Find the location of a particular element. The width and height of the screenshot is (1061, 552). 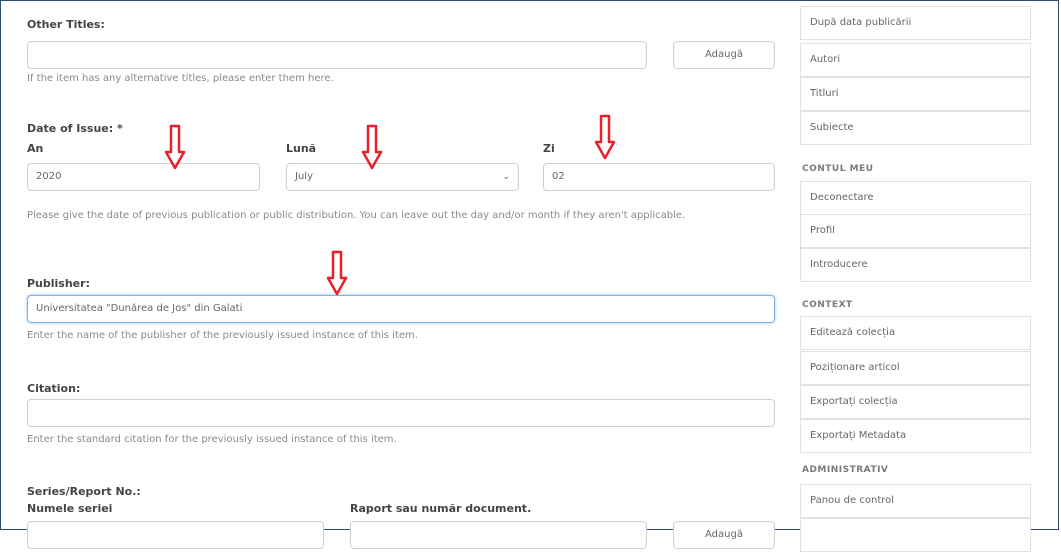

citation-input is located at coordinates (401, 413).